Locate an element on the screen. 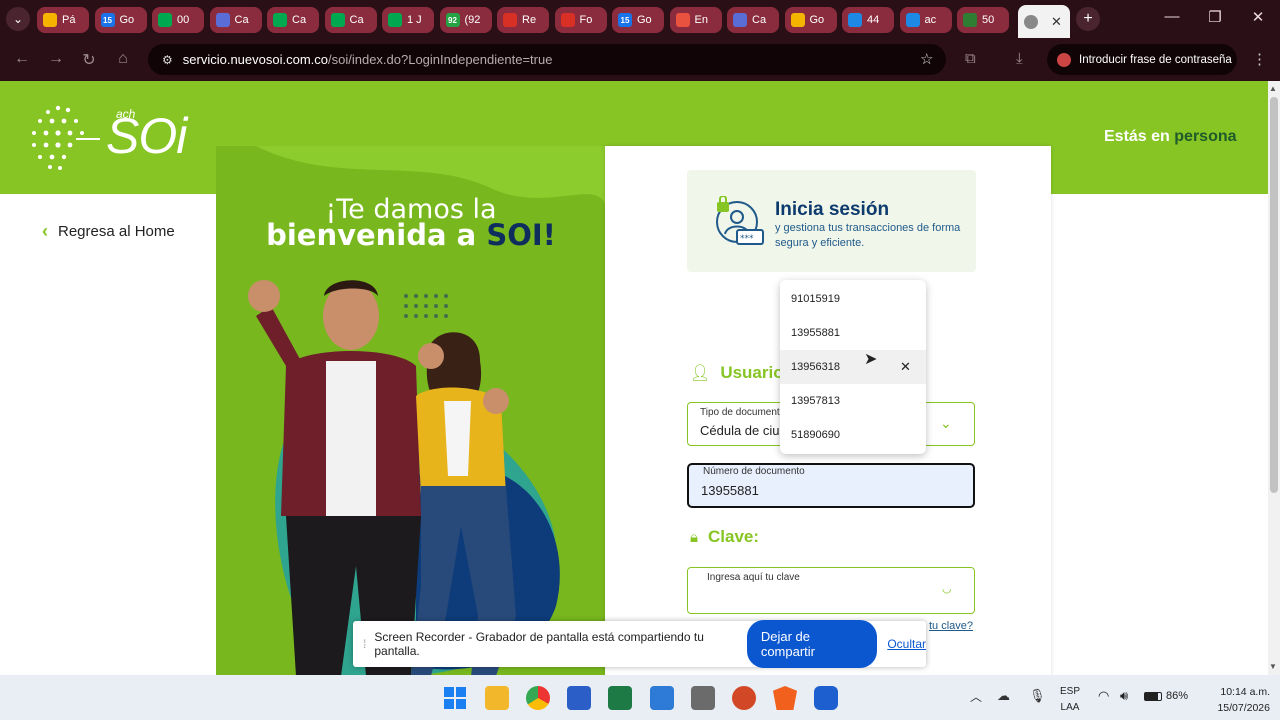  home-icon: ⌂ is located at coordinates (123, 59).